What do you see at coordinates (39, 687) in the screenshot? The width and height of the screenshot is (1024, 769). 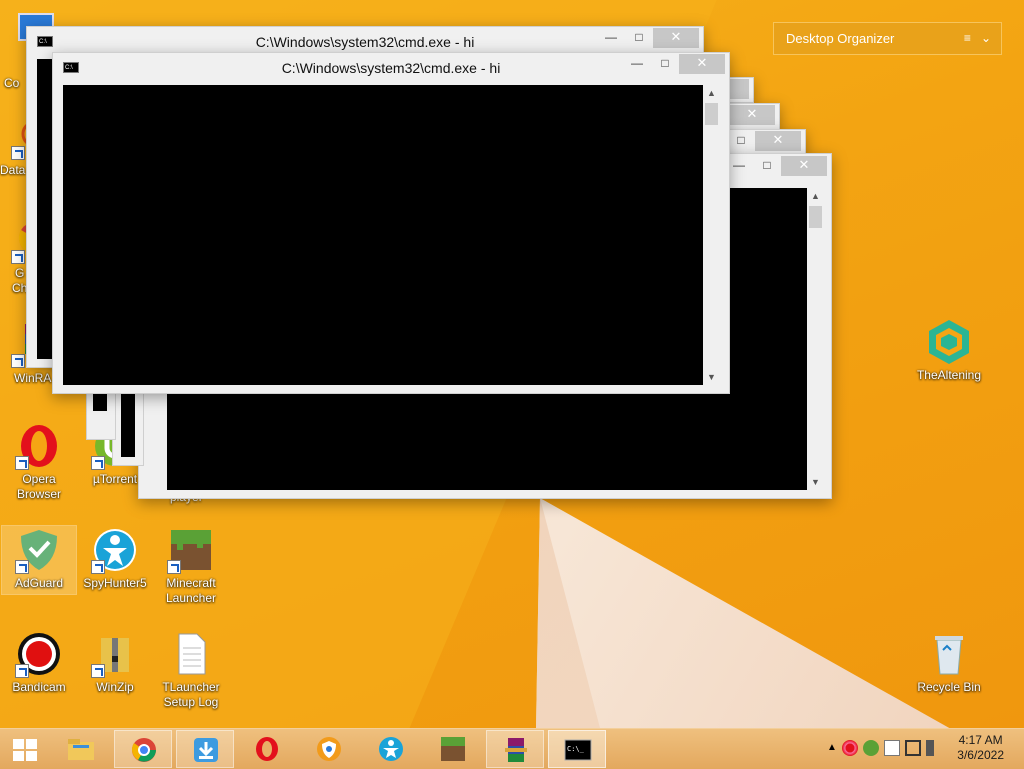 I see `desktop-icon-label: Bandicam` at bounding box center [39, 687].